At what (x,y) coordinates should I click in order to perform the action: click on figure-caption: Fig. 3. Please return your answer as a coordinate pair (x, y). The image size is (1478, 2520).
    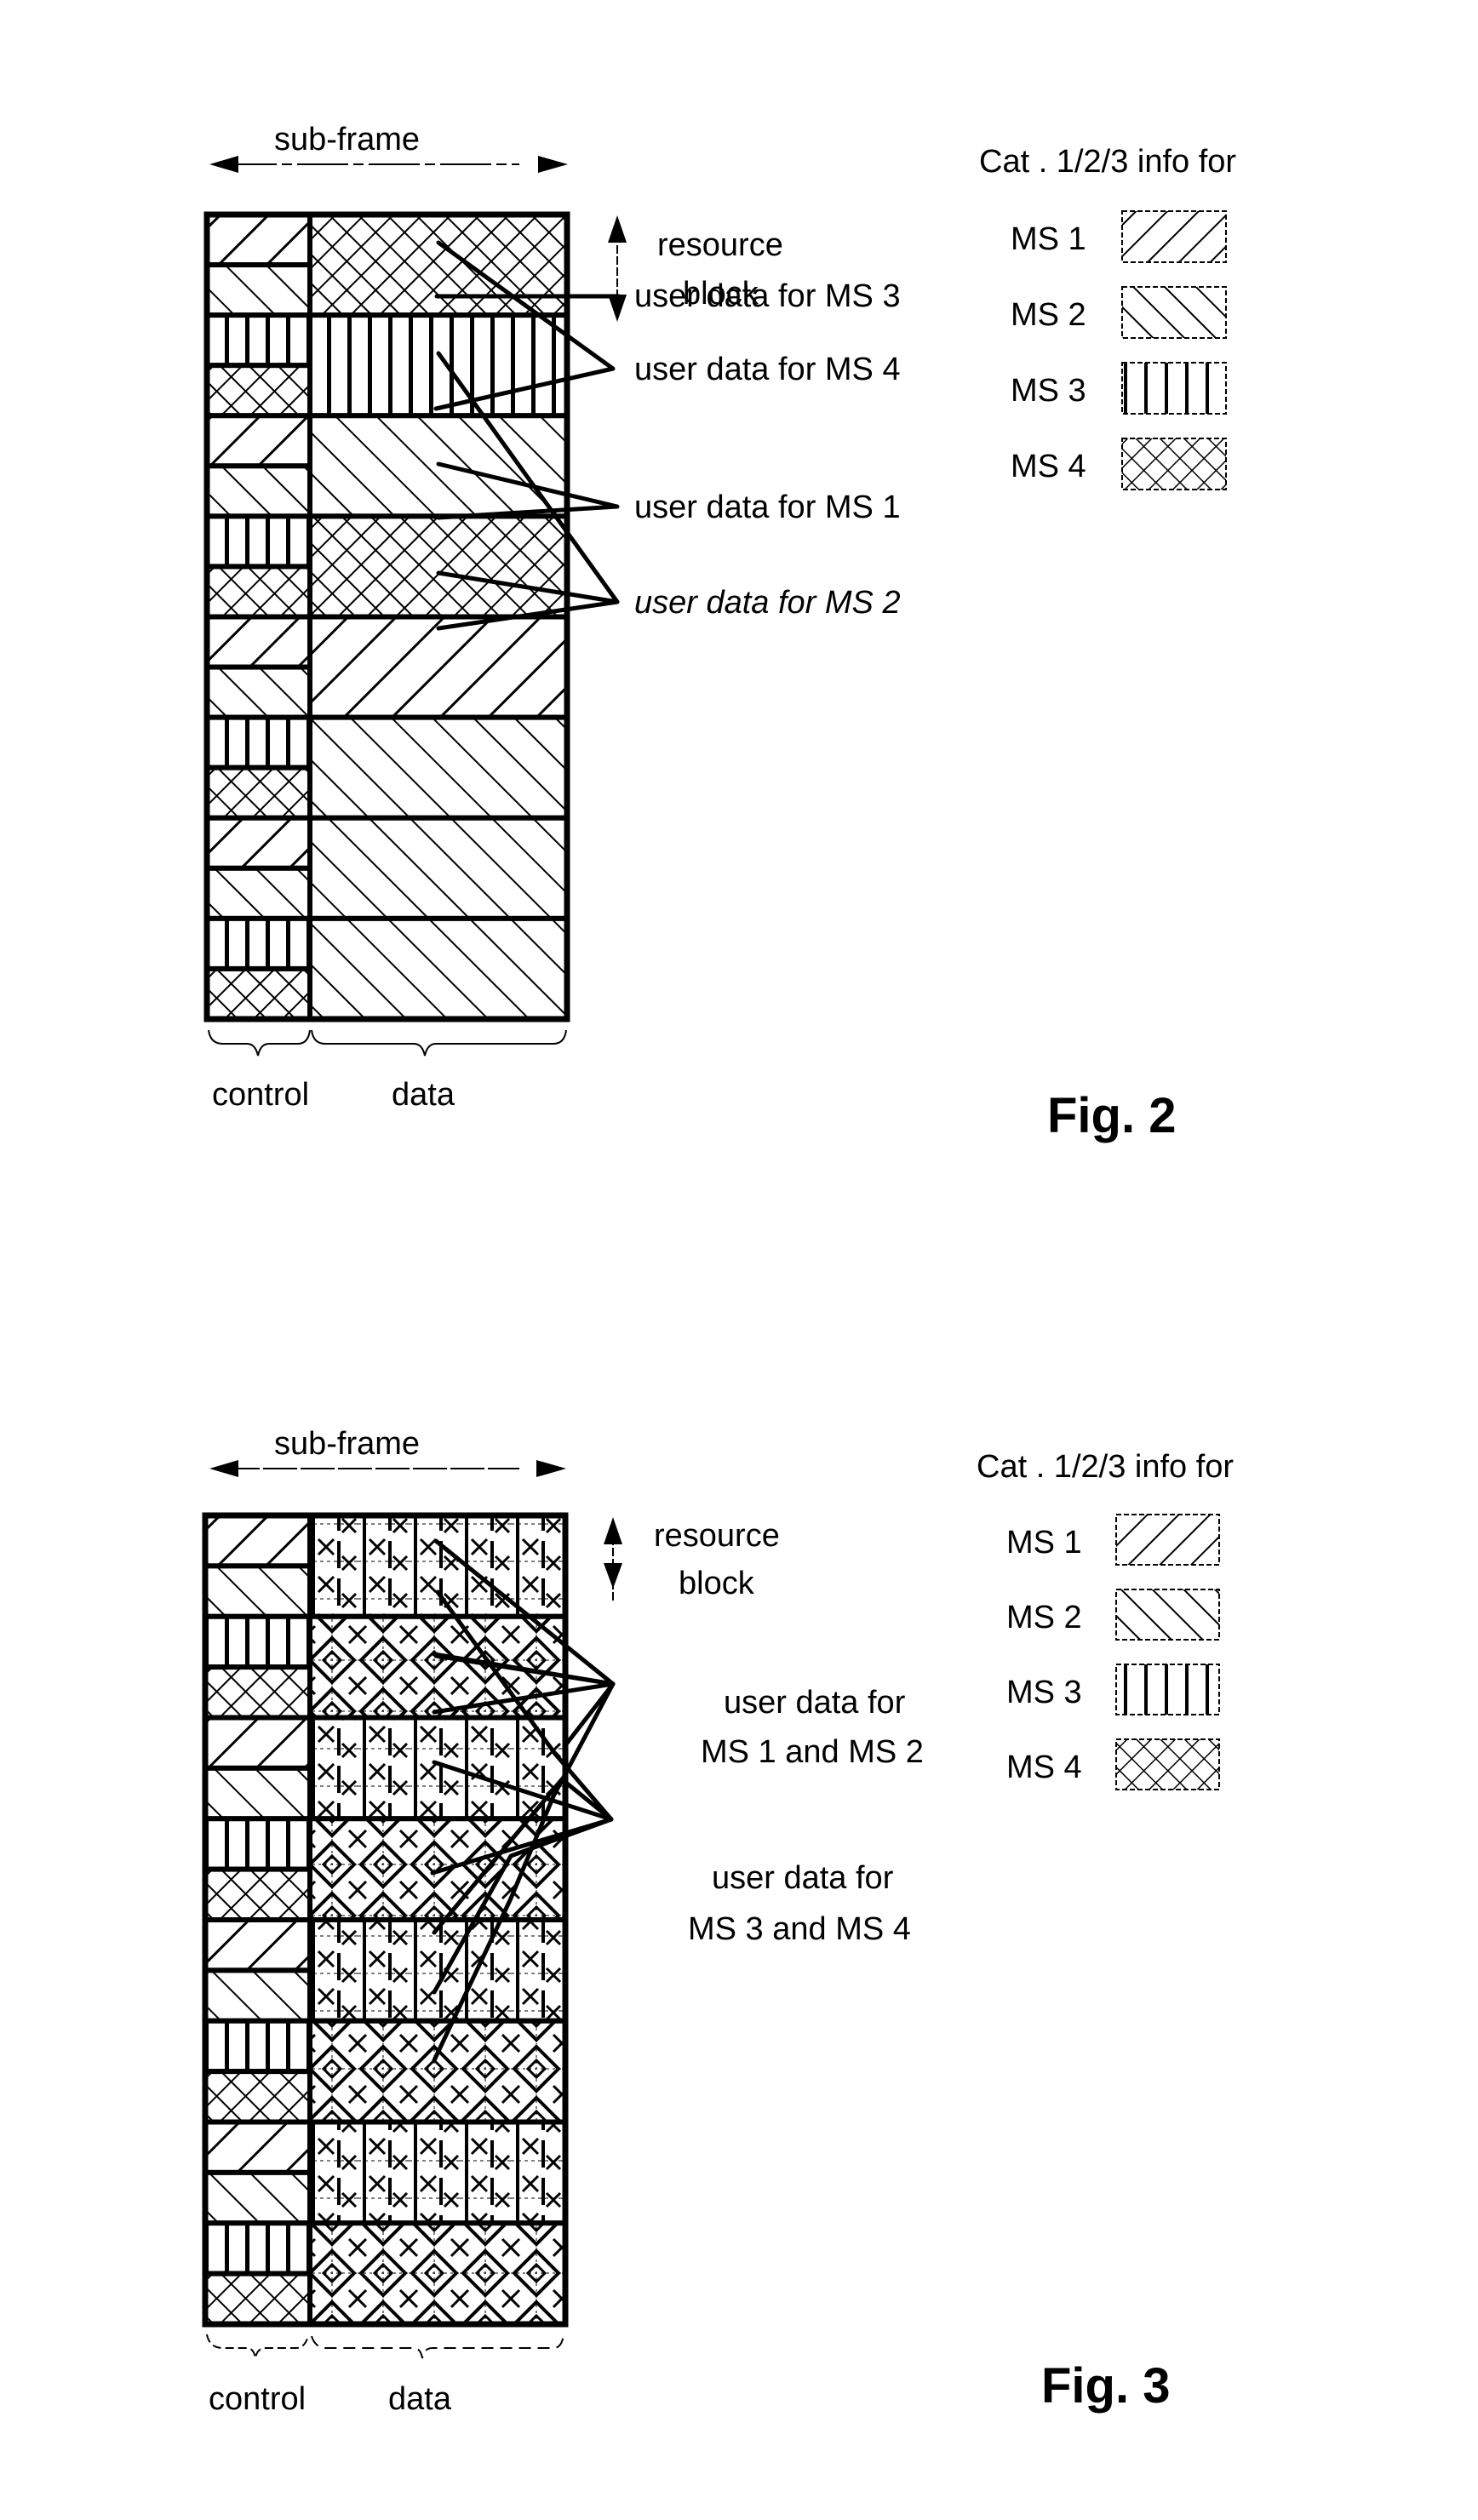
    Looking at the image, I should click on (1105, 2386).